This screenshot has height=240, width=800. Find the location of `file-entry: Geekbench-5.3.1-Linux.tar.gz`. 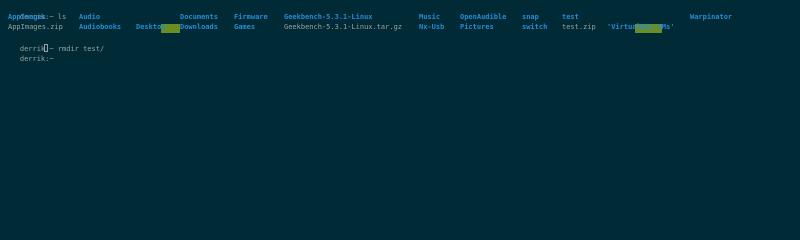

file-entry: Geekbench-5.3.1-Linux.tar.gz is located at coordinates (343, 27).